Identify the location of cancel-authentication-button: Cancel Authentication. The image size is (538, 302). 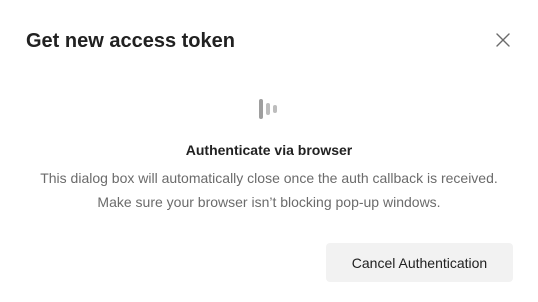
(419, 262).